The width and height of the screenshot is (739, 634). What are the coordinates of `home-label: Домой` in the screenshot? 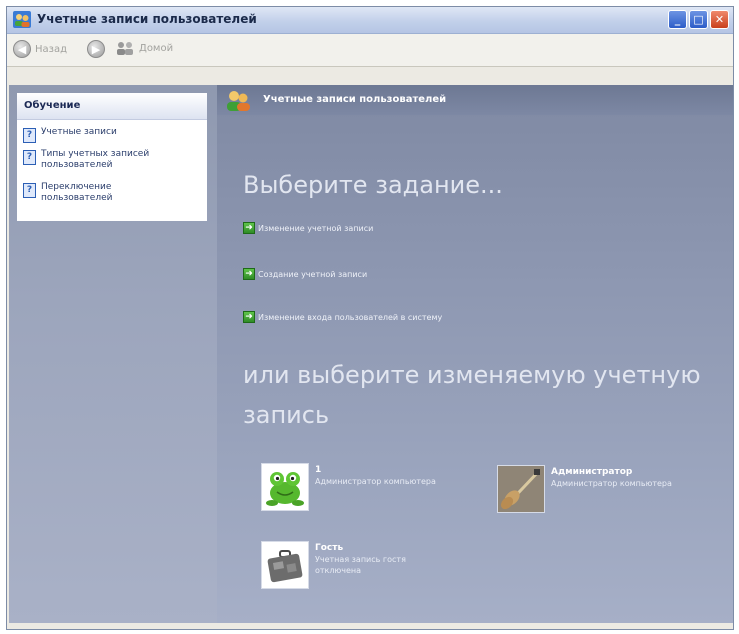 It's located at (156, 48).